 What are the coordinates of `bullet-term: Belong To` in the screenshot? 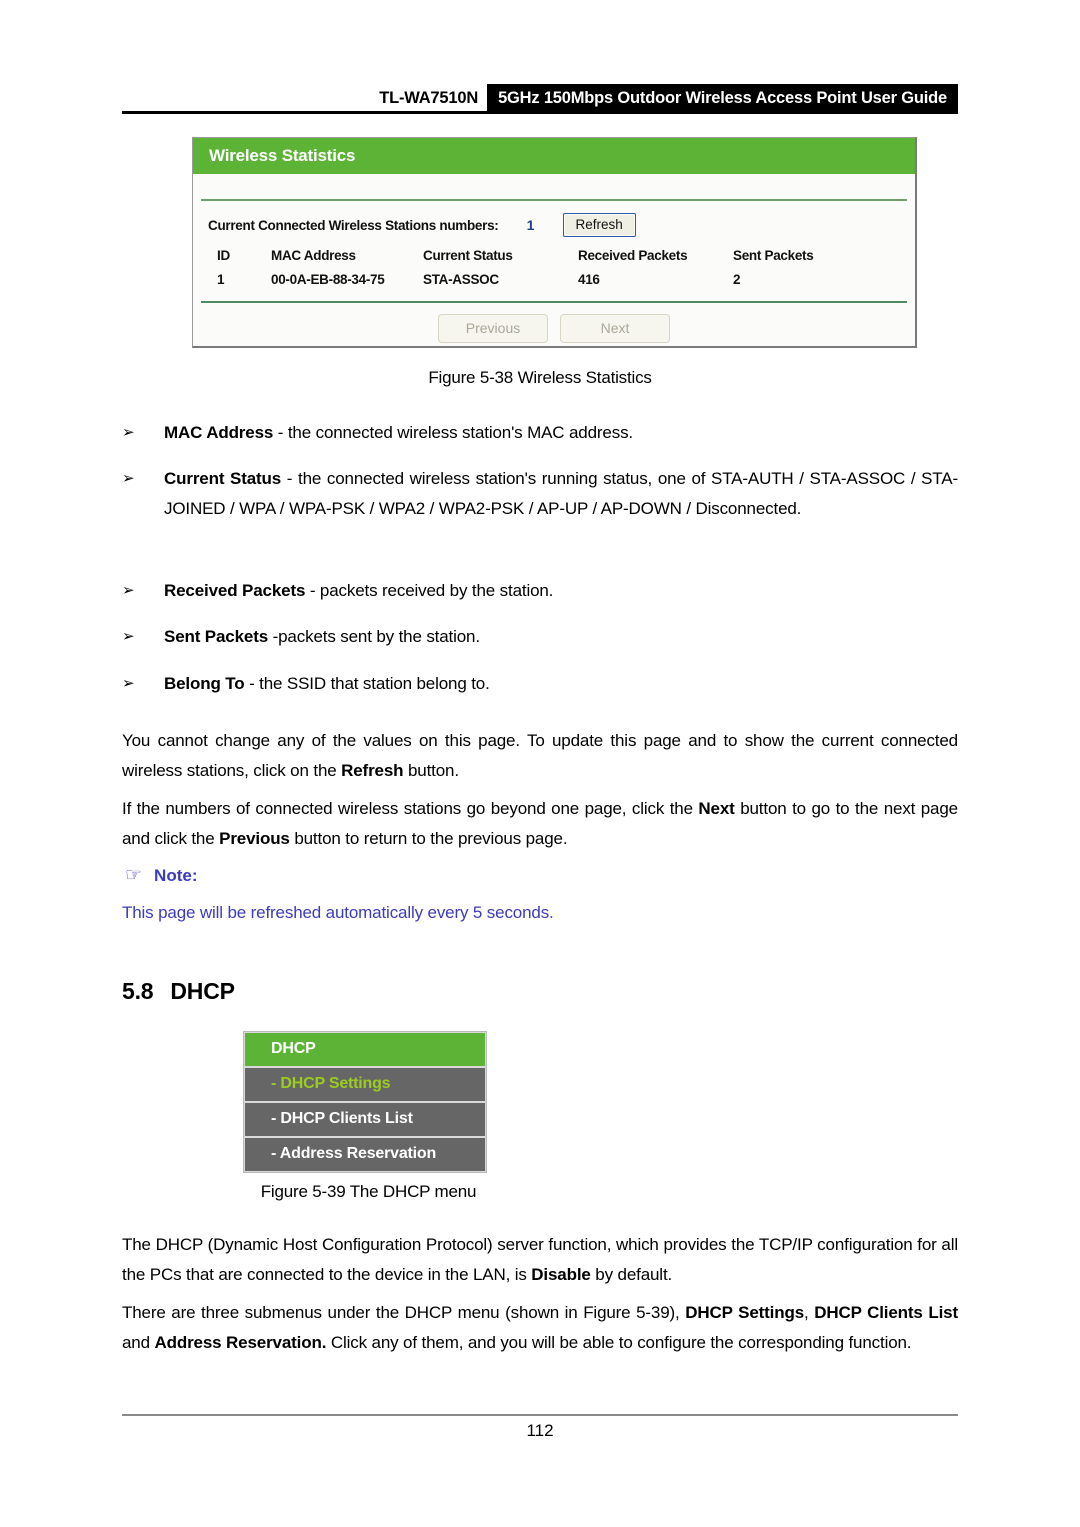 It's located at (204, 683).